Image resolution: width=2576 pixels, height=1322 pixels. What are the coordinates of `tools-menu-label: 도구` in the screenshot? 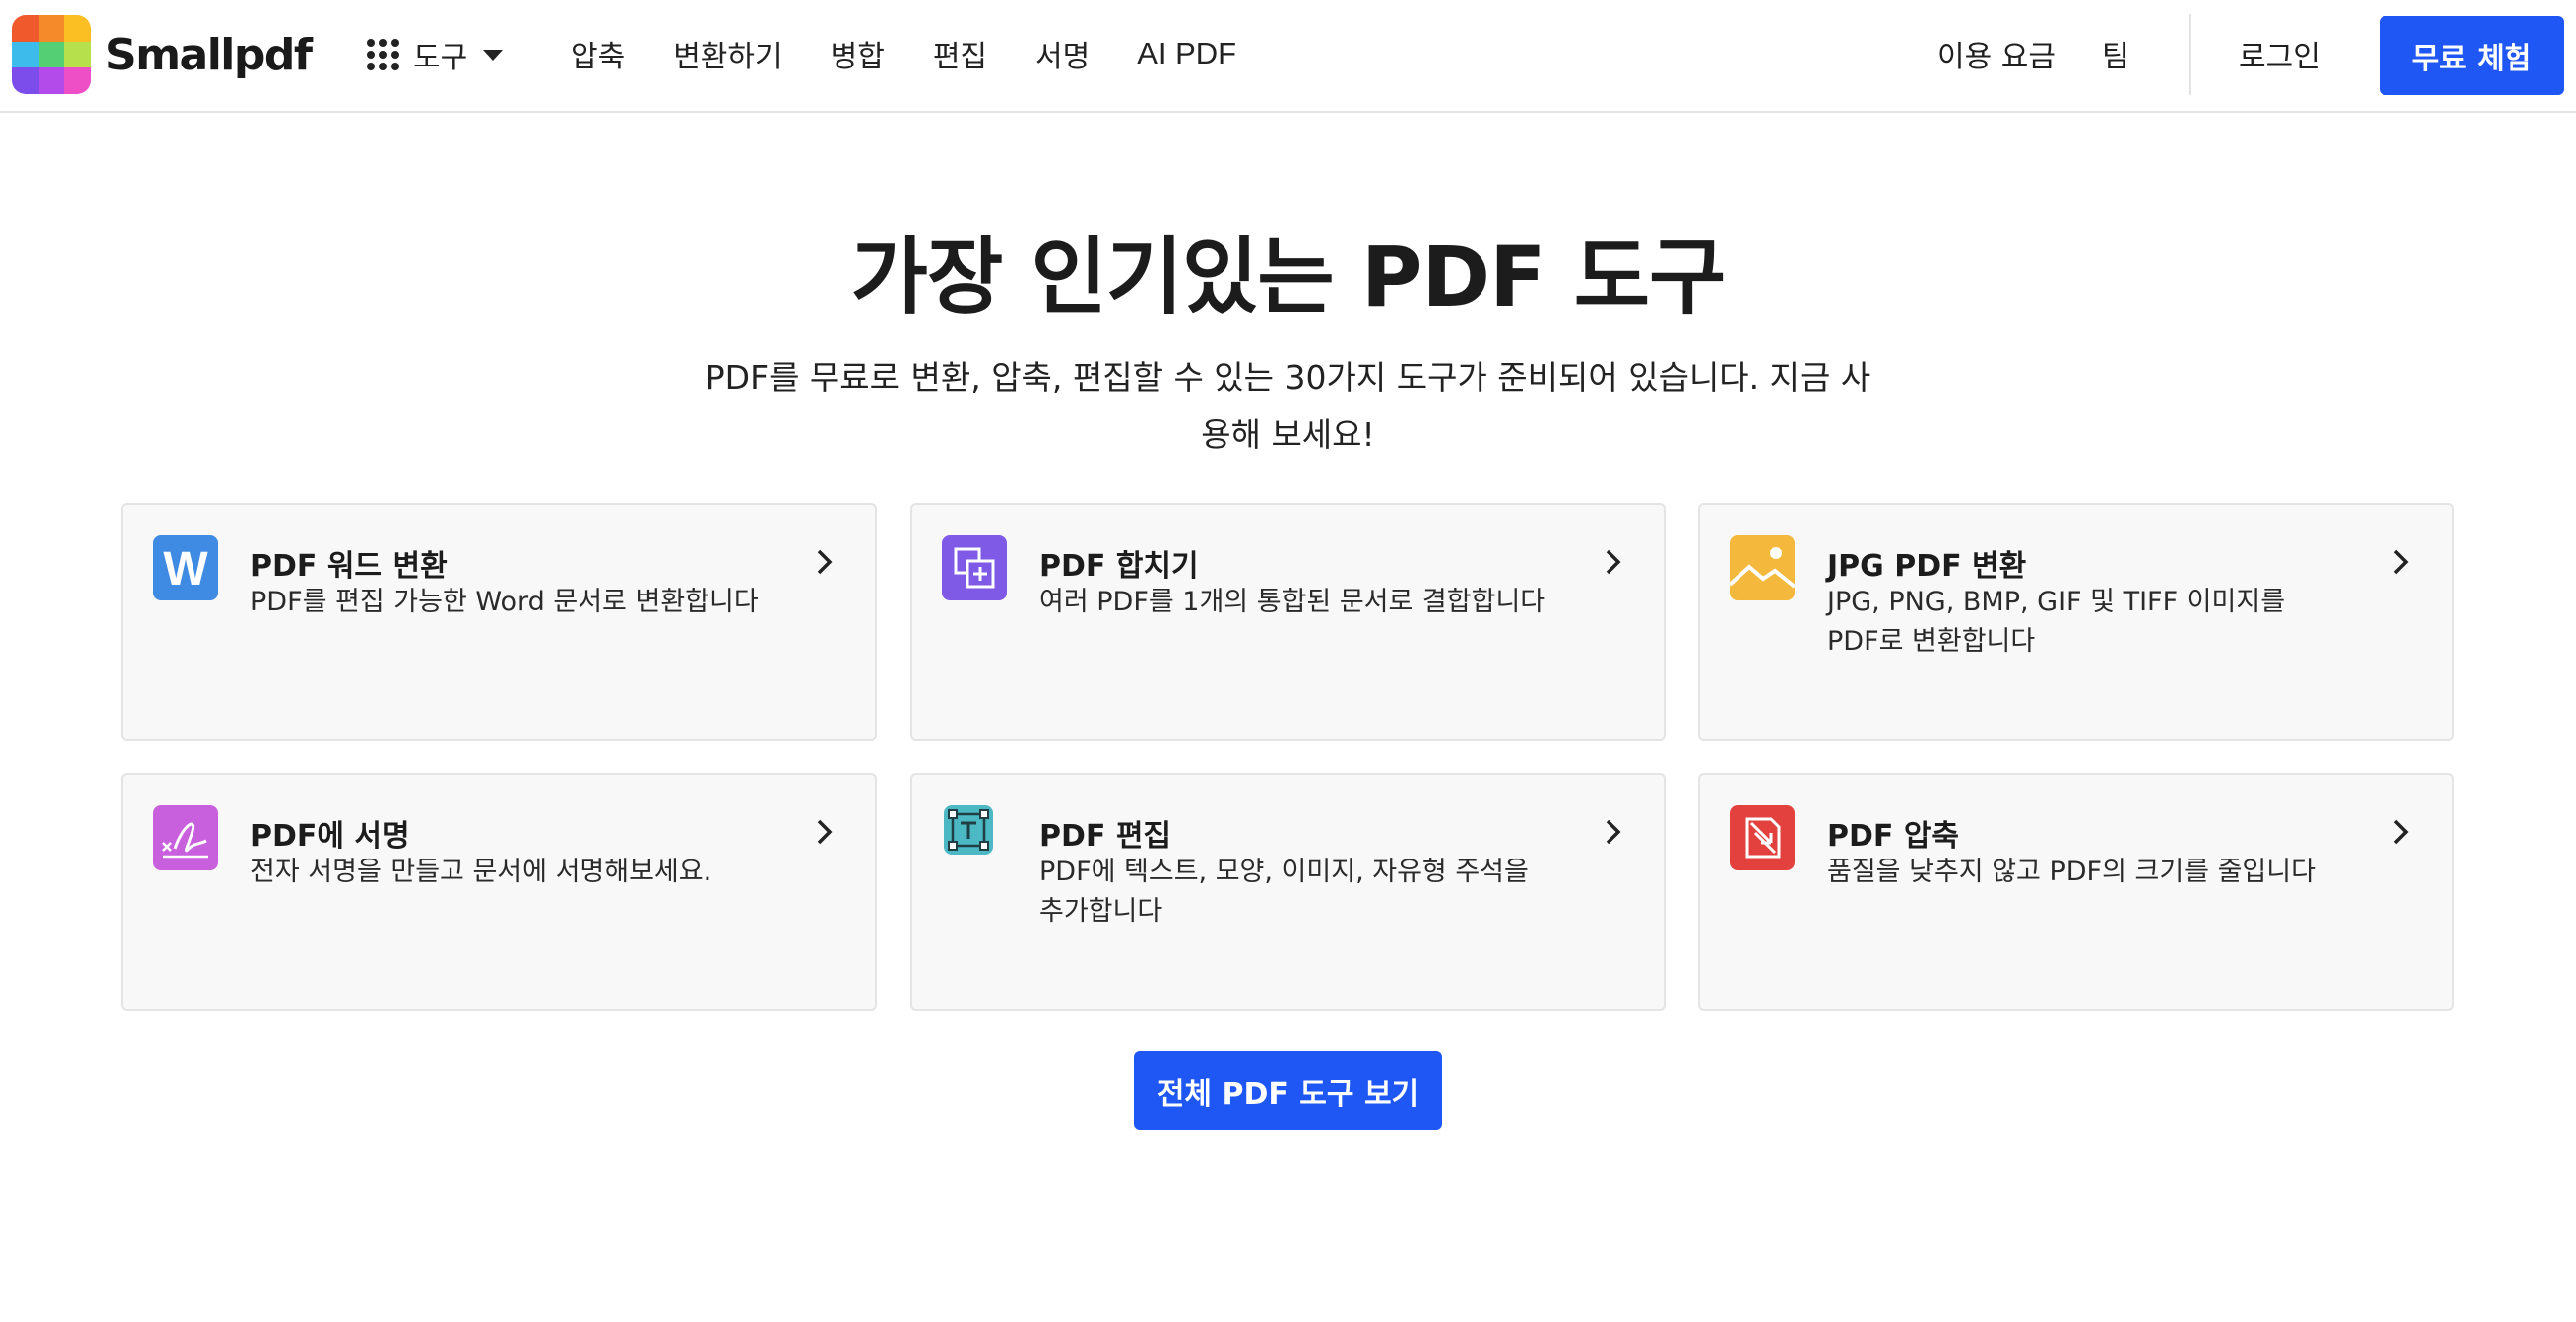 It's located at (441, 58).